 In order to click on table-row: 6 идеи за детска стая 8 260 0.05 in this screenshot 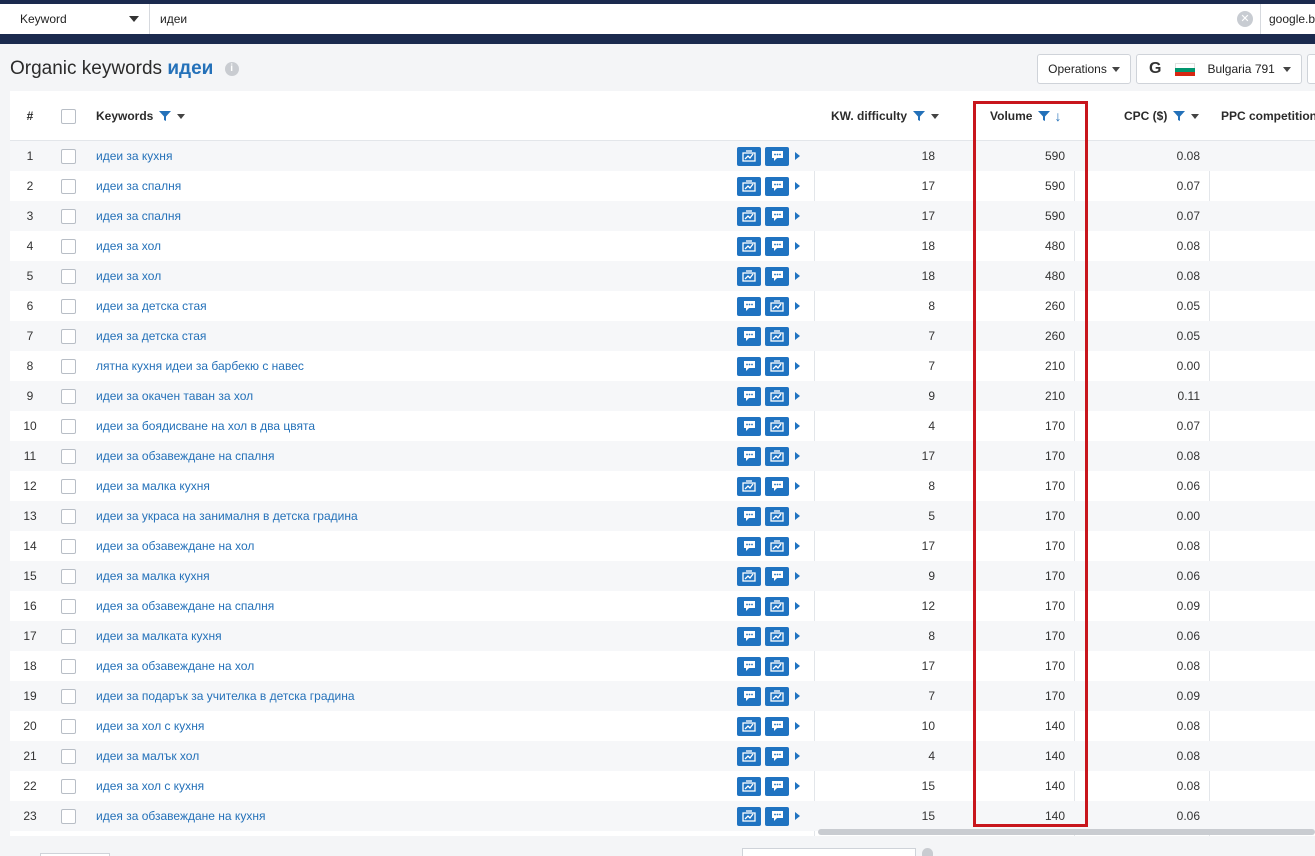, I will do `click(662, 306)`.